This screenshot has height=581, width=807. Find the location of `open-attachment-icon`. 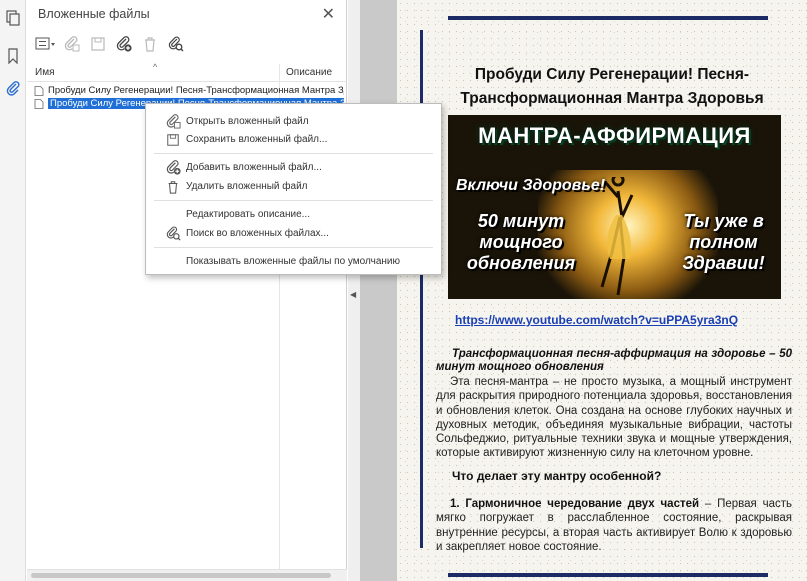

open-attachment-icon is located at coordinates (72, 44).